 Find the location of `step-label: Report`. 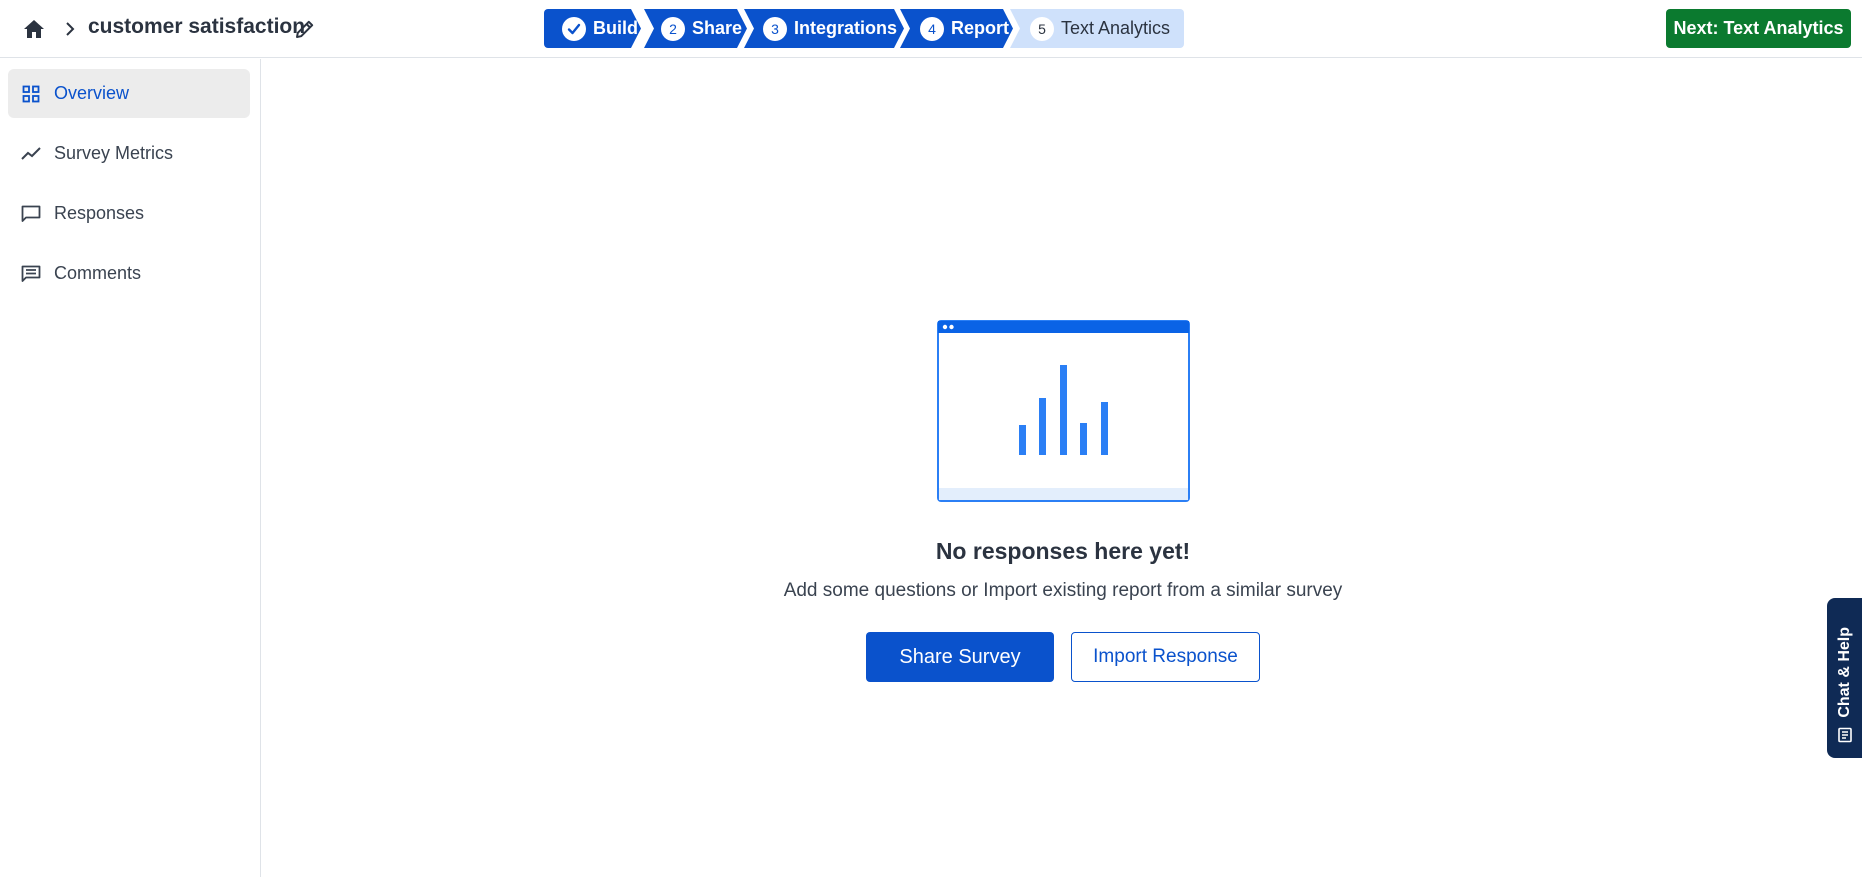

step-label: Report is located at coordinates (980, 28).